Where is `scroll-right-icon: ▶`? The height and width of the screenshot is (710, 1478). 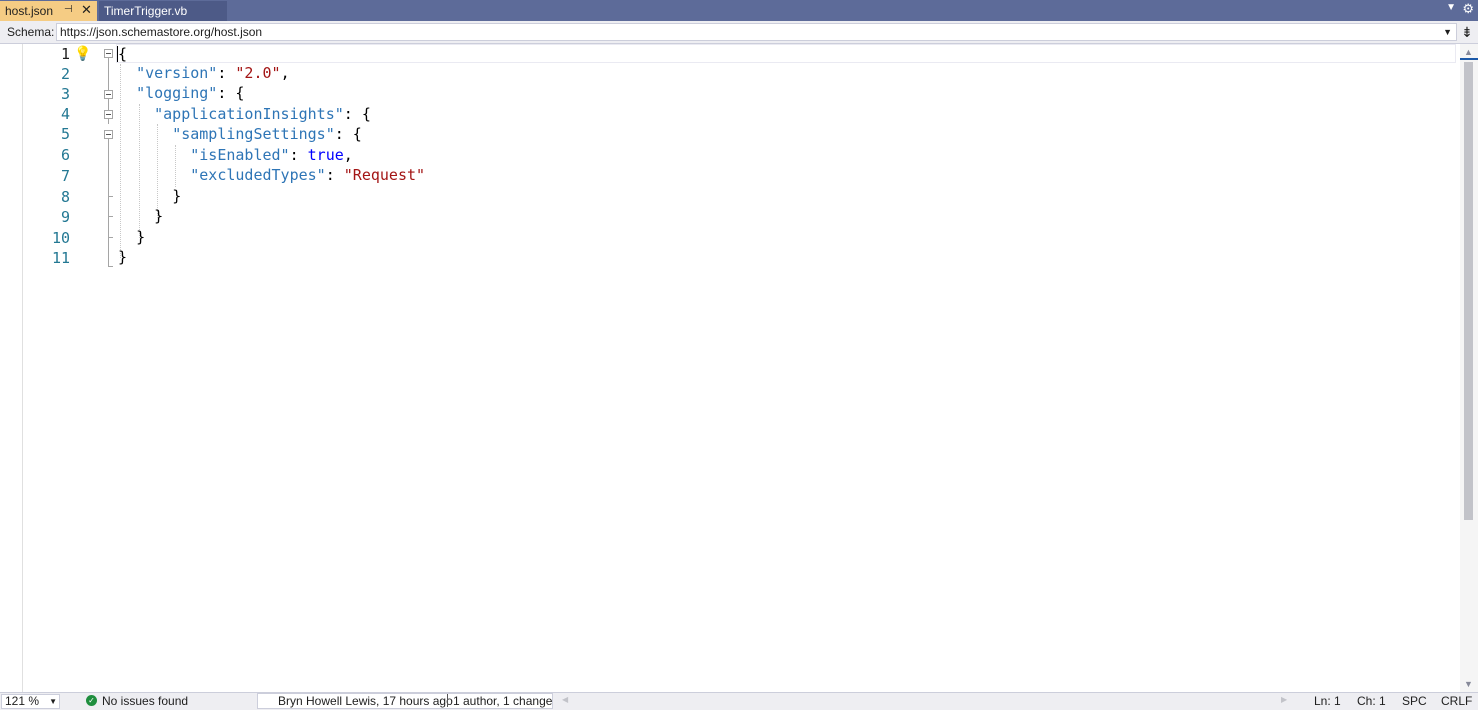
scroll-right-icon: ▶ is located at coordinates (1284, 699).